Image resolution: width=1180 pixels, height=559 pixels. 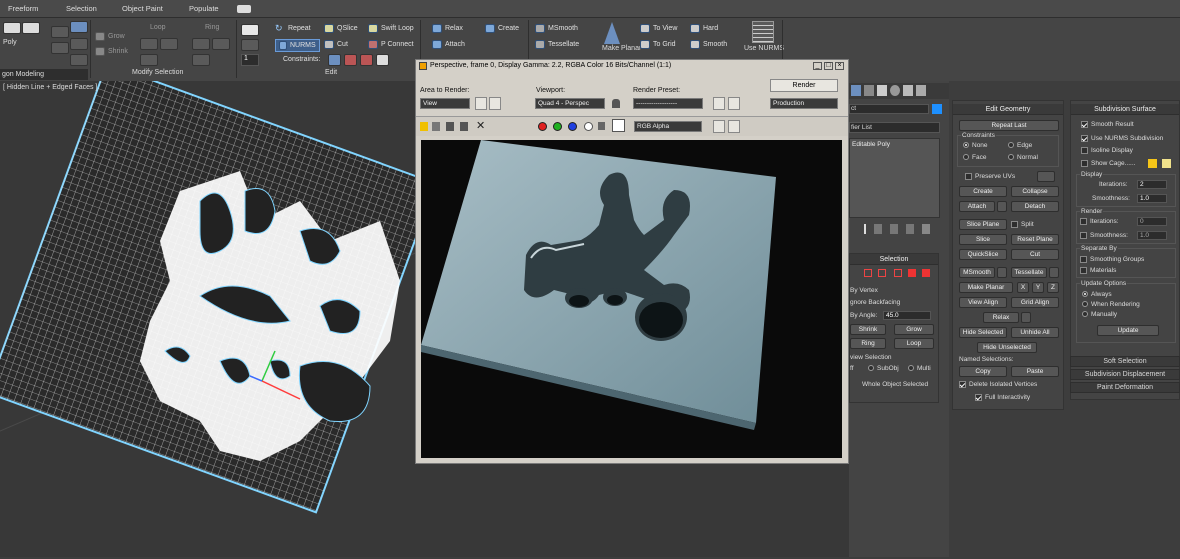 I want to click on production-dropdown: Production, so click(x=804, y=103).